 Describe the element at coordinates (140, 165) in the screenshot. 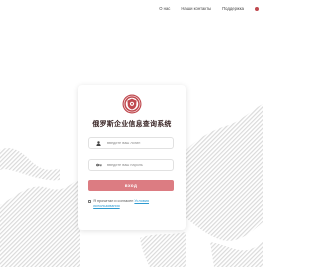

I see `password-input` at that location.